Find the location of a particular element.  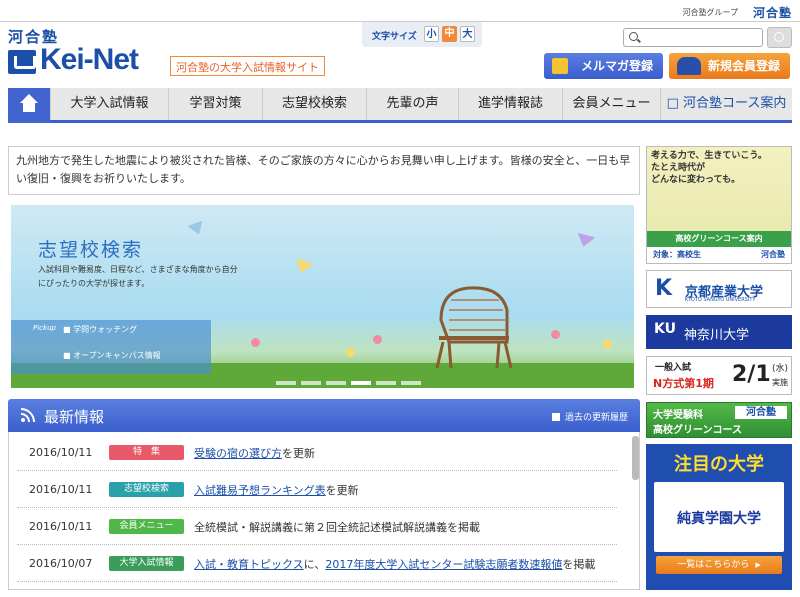

news-link: 受験の宿の選び方 is located at coordinates (238, 453).